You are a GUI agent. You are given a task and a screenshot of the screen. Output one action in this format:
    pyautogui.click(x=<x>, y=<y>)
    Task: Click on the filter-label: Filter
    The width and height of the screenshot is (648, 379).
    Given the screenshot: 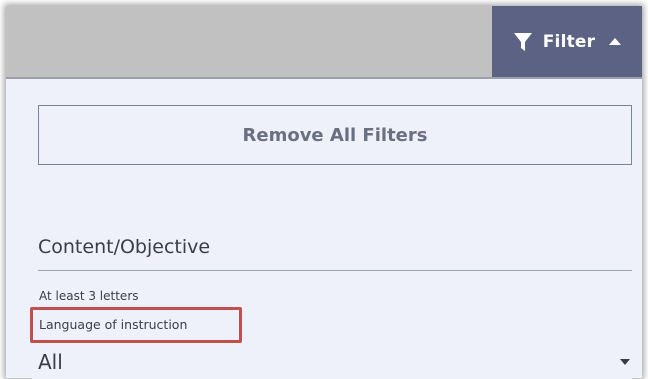 What is the action you would take?
    pyautogui.click(x=569, y=41)
    